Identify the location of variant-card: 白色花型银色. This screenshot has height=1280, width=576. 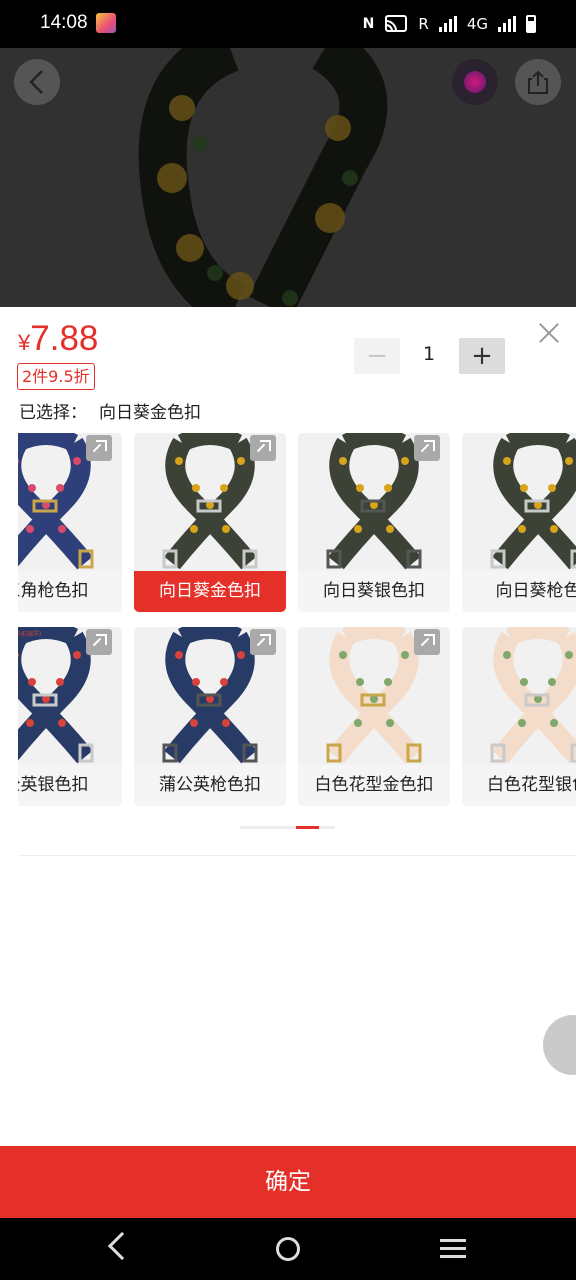
(519, 716).